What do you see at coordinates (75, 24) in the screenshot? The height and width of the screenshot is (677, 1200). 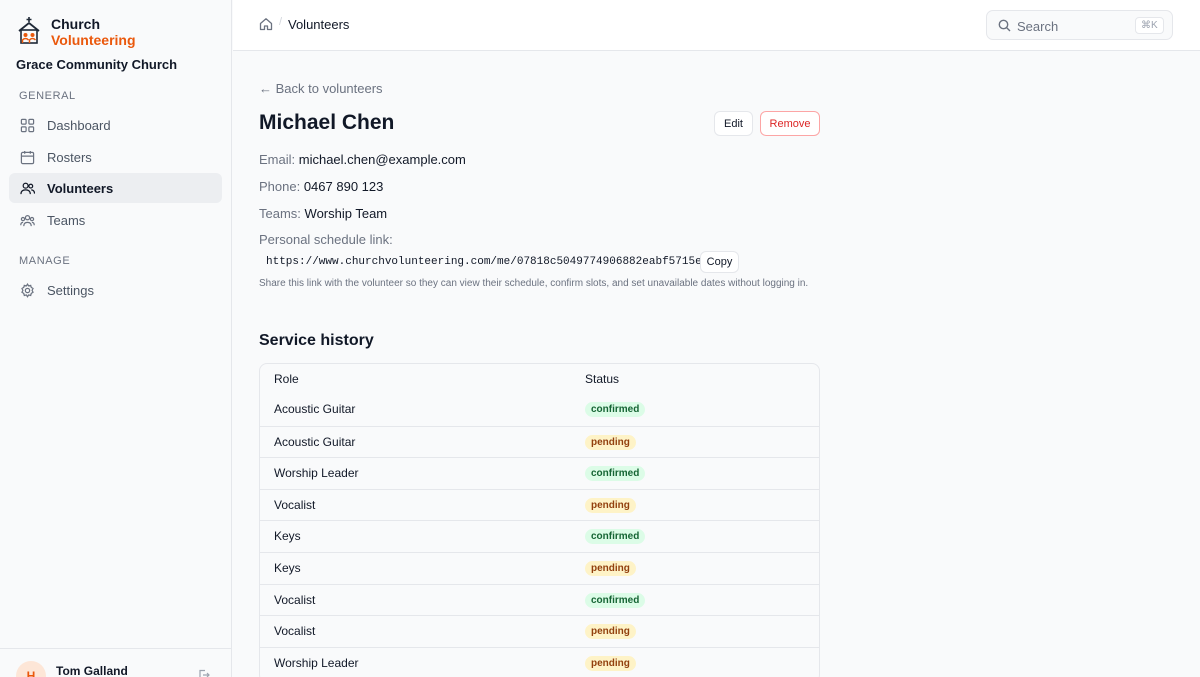 I see `brand-name-line1: Church` at bounding box center [75, 24].